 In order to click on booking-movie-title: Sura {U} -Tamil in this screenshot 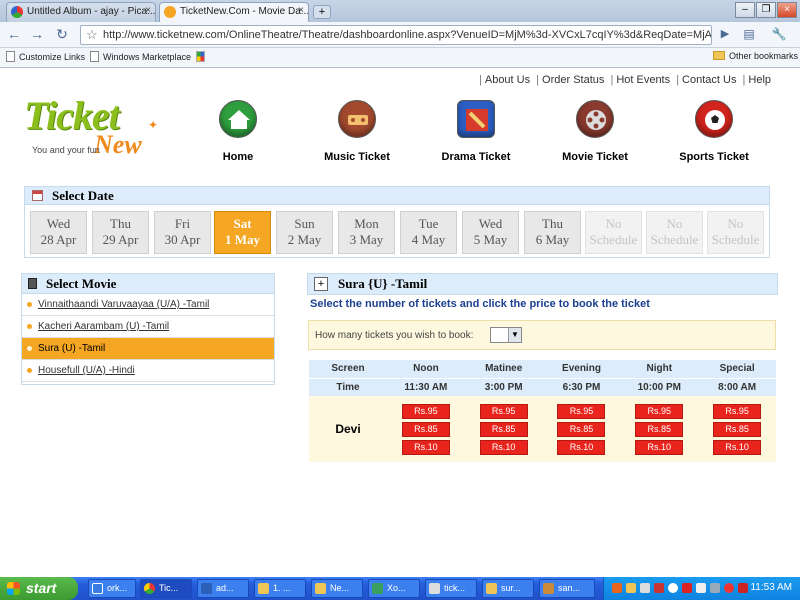, I will do `click(383, 283)`.